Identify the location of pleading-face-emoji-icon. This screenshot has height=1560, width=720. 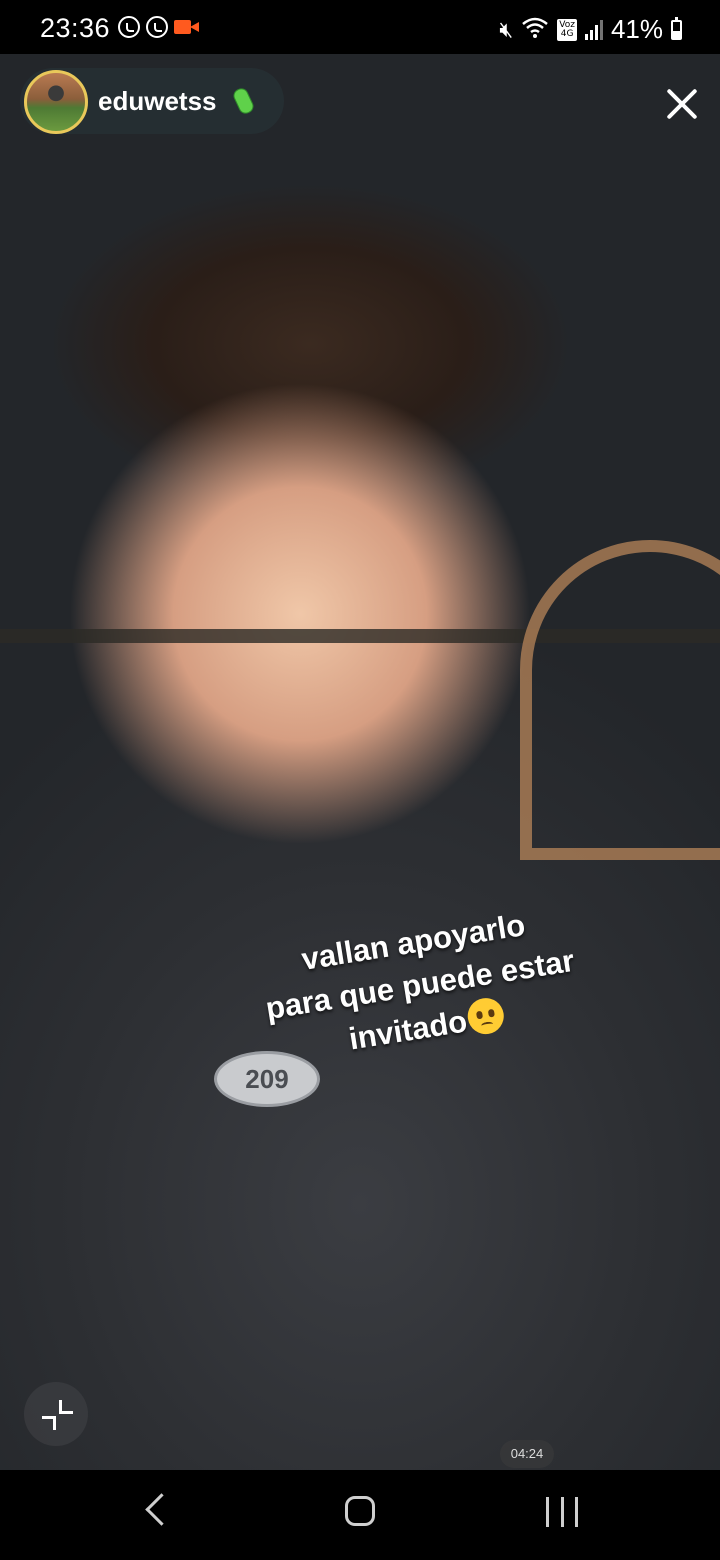
(486, 1016).